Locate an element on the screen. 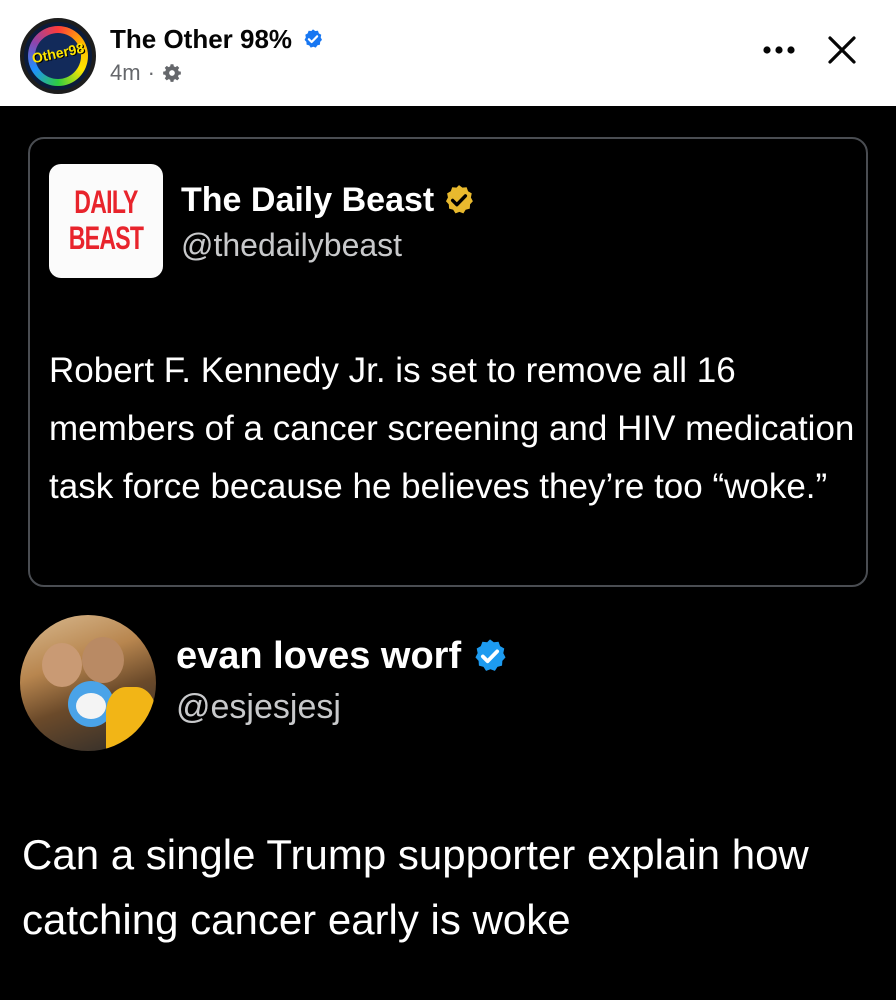 Image resolution: width=896 pixels, height=1000 pixels. page-name-row: The Other 98% is located at coordinates (217, 39).